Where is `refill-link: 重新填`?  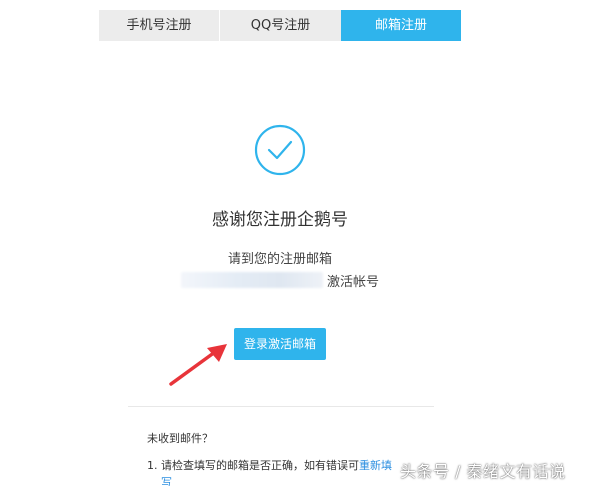
refill-link: 重新填 is located at coordinates (375, 465).